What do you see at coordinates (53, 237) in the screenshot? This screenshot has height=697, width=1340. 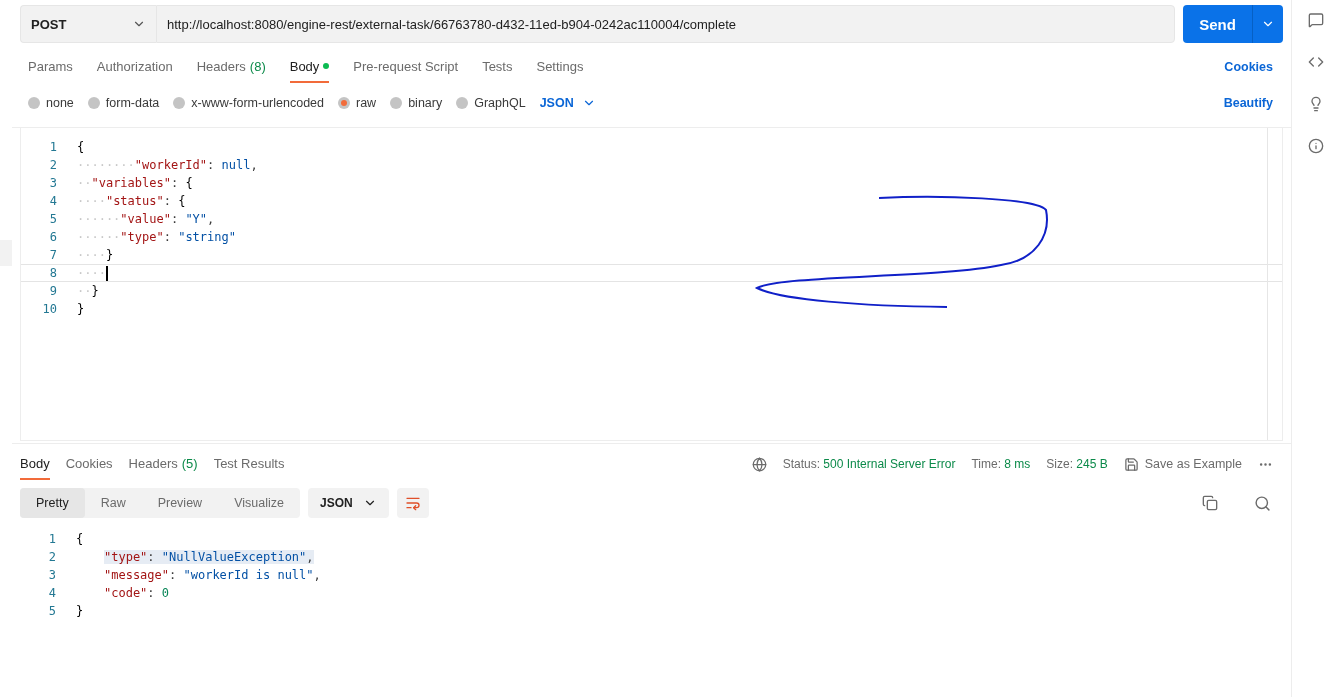 I see `line-number: 6` at bounding box center [53, 237].